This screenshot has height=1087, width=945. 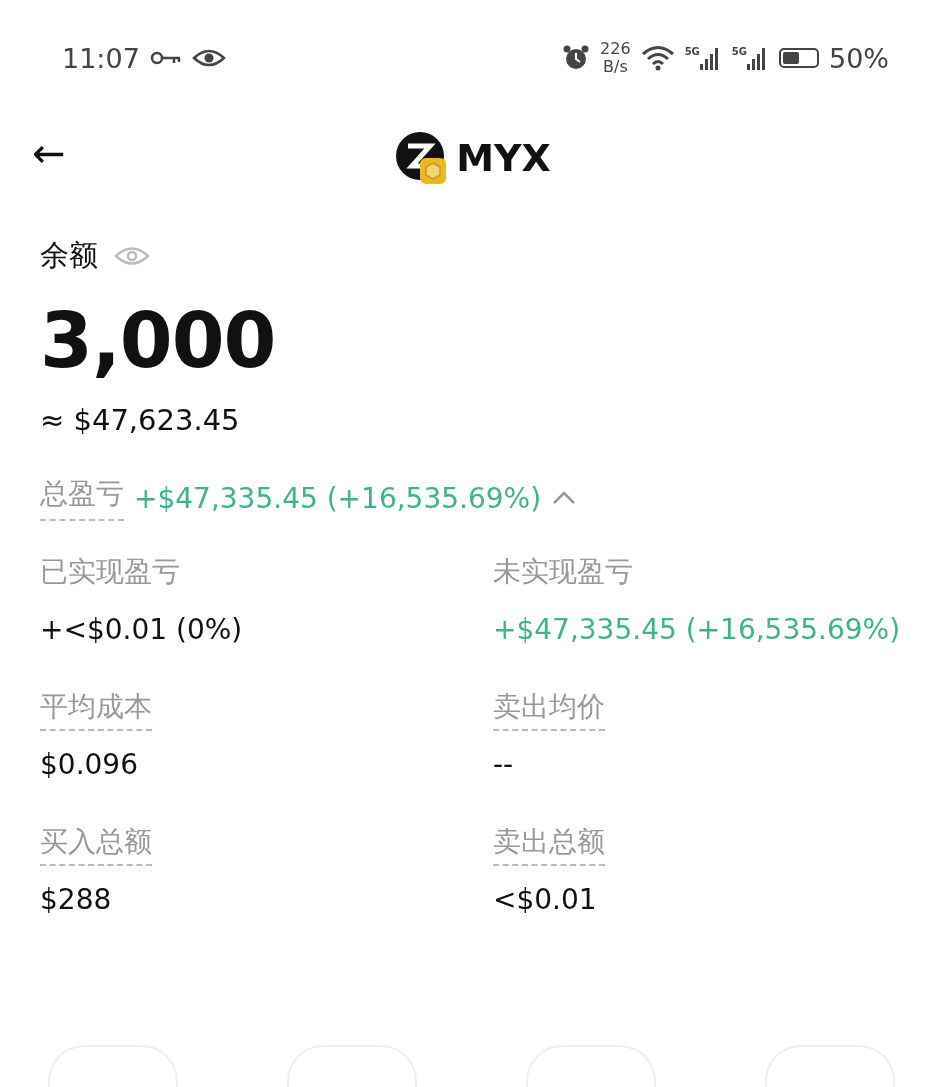 I want to click on stat-label: 已实现盈亏, so click(x=110, y=571).